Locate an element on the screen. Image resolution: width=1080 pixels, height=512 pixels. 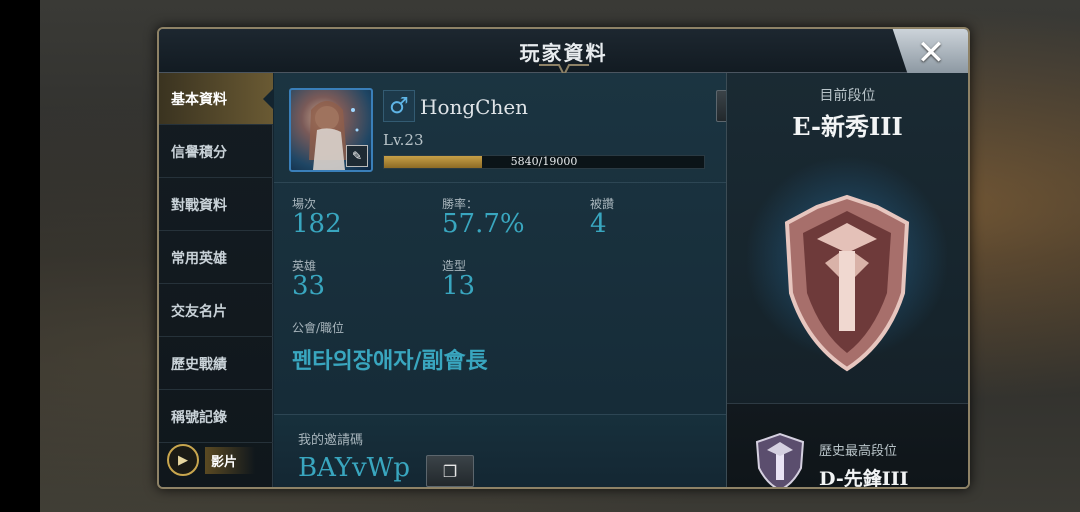
winrate-value: 57.7% is located at coordinates (483, 224).